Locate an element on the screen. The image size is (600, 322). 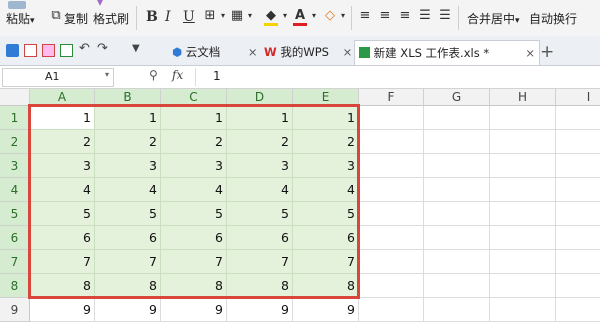
tab-cloud-docs: ⬢ 云文档 × is located at coordinates (215, 52).